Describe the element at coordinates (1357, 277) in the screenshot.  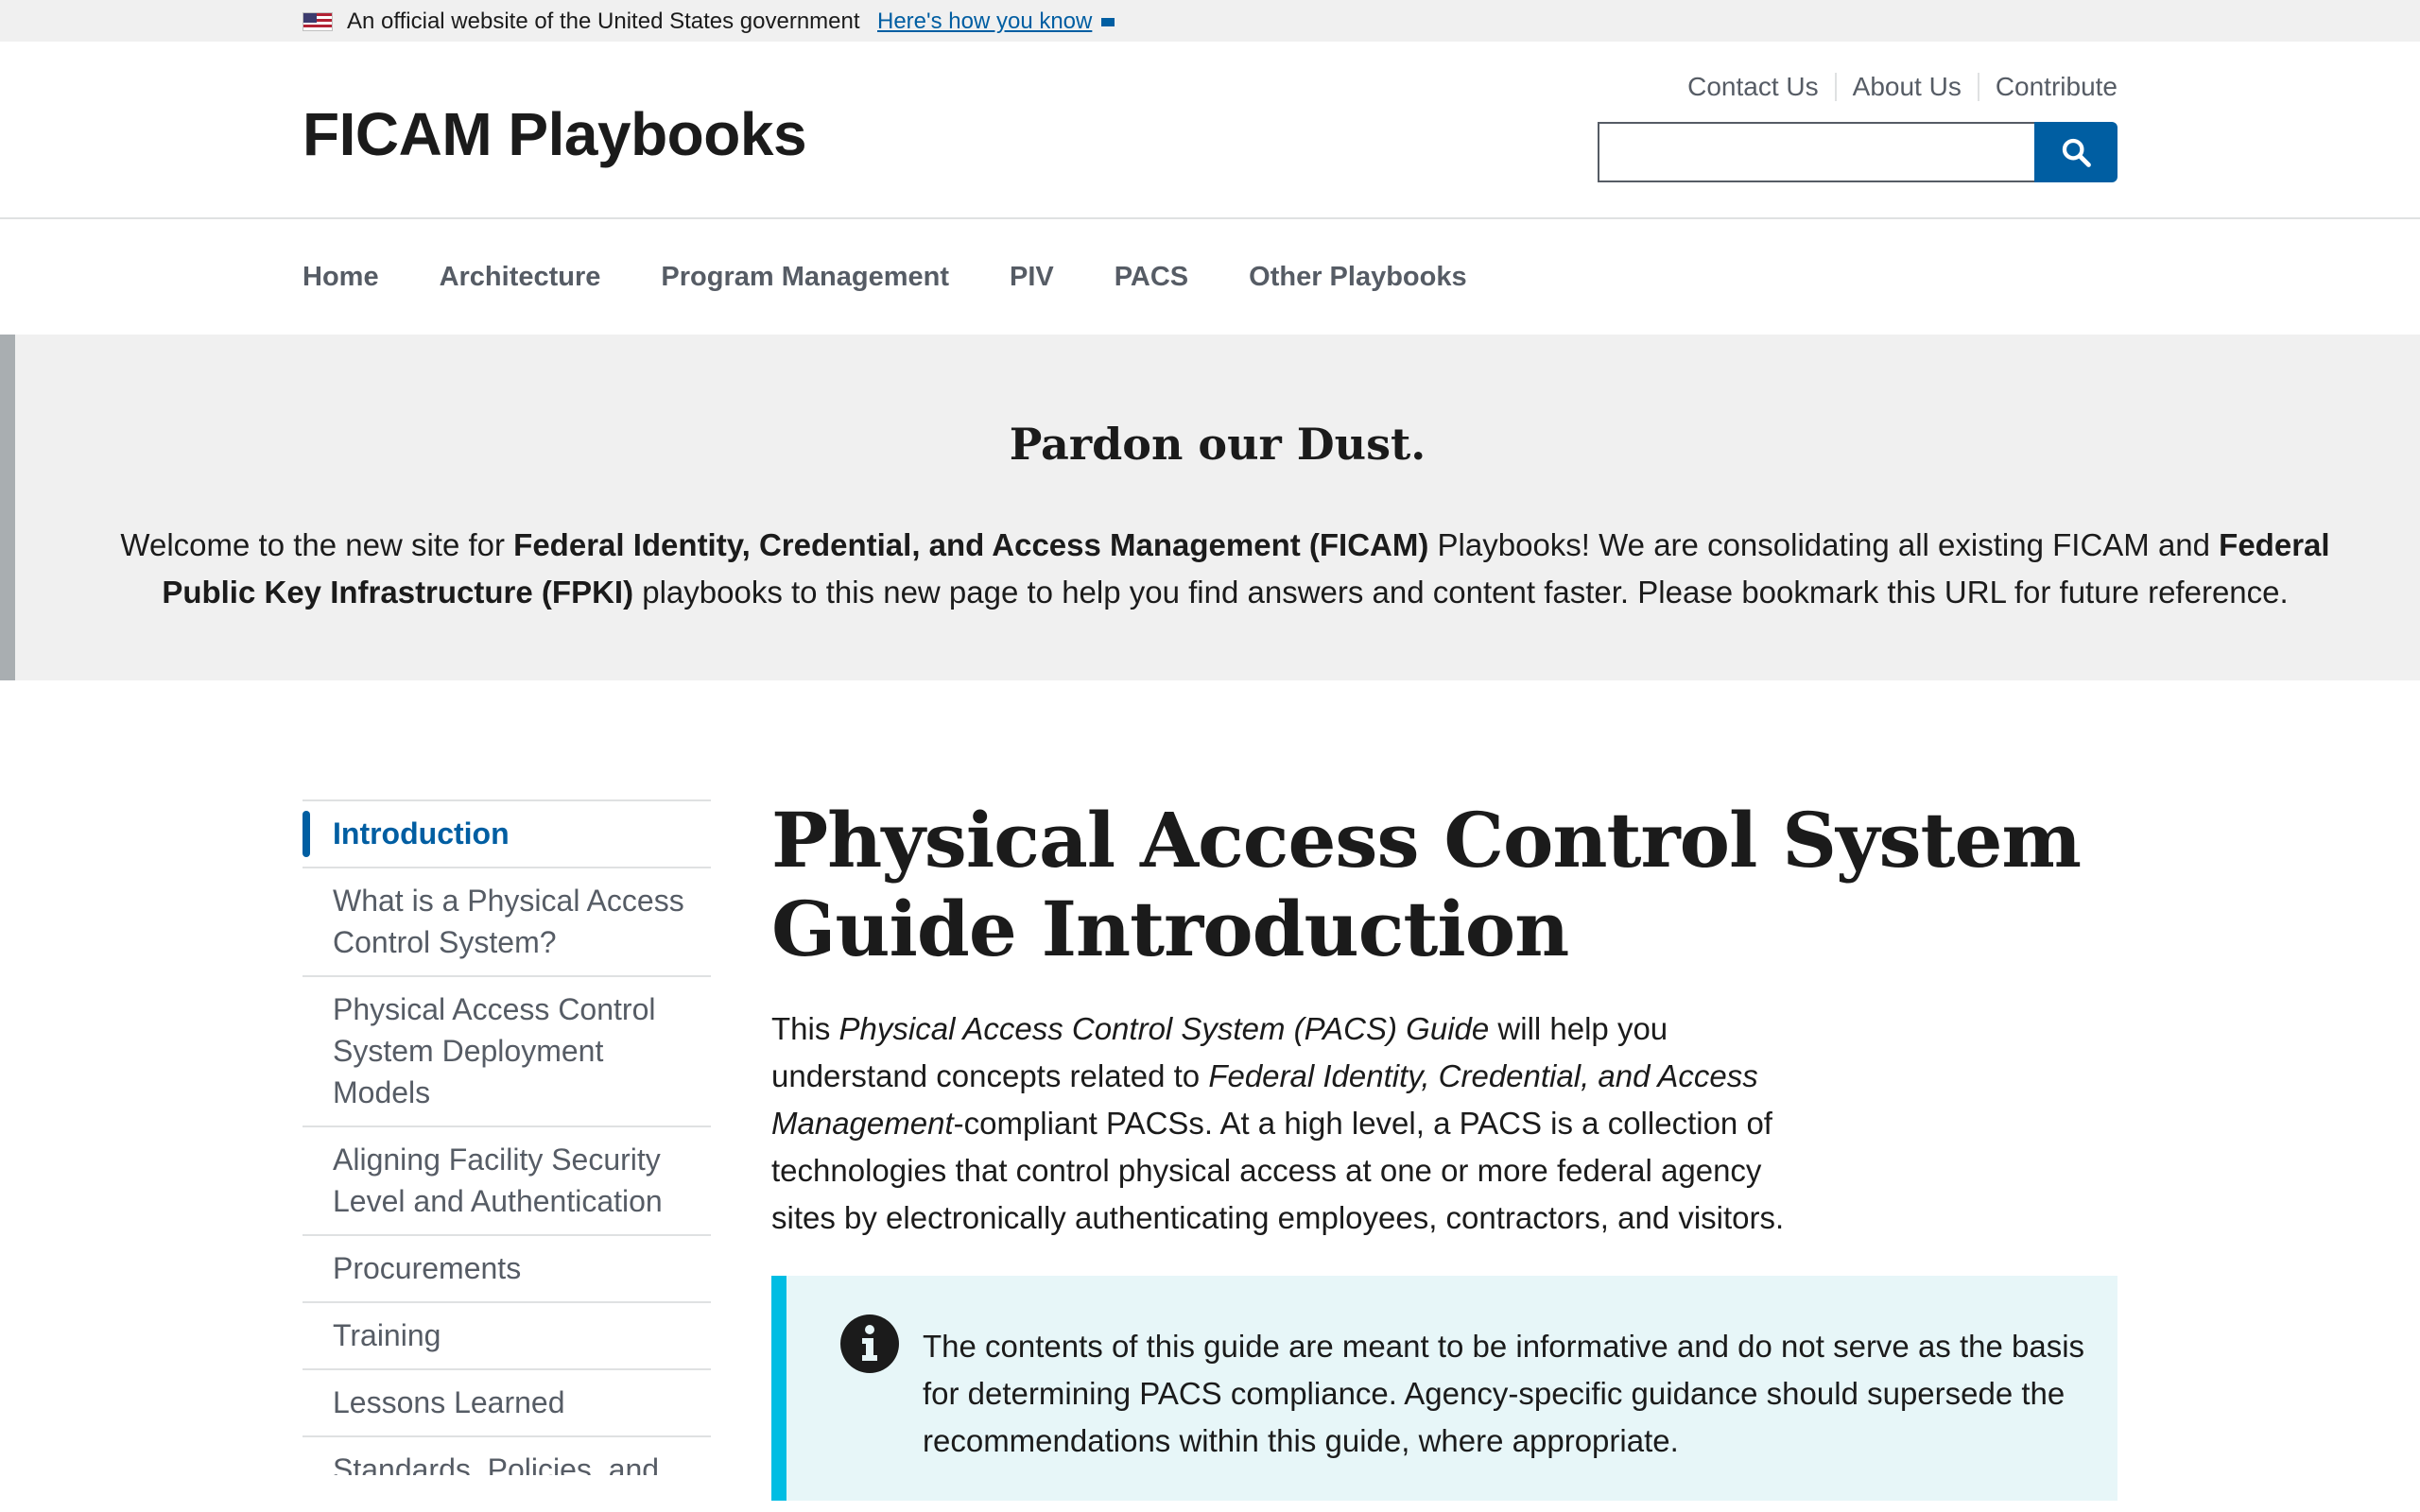
I see `nav-other-playbooks: Other Playbooks` at that location.